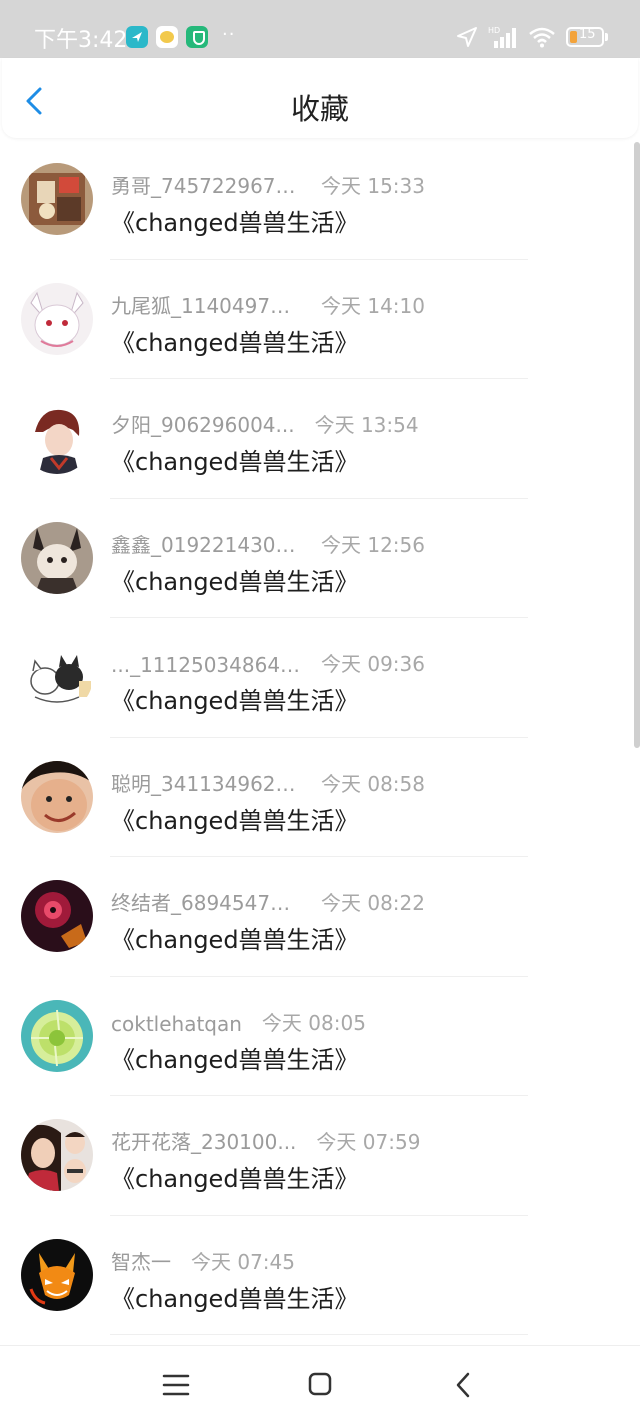 The width and height of the screenshot is (640, 1423). What do you see at coordinates (197, 37) in the screenshot?
I see `shield-app-icon` at bounding box center [197, 37].